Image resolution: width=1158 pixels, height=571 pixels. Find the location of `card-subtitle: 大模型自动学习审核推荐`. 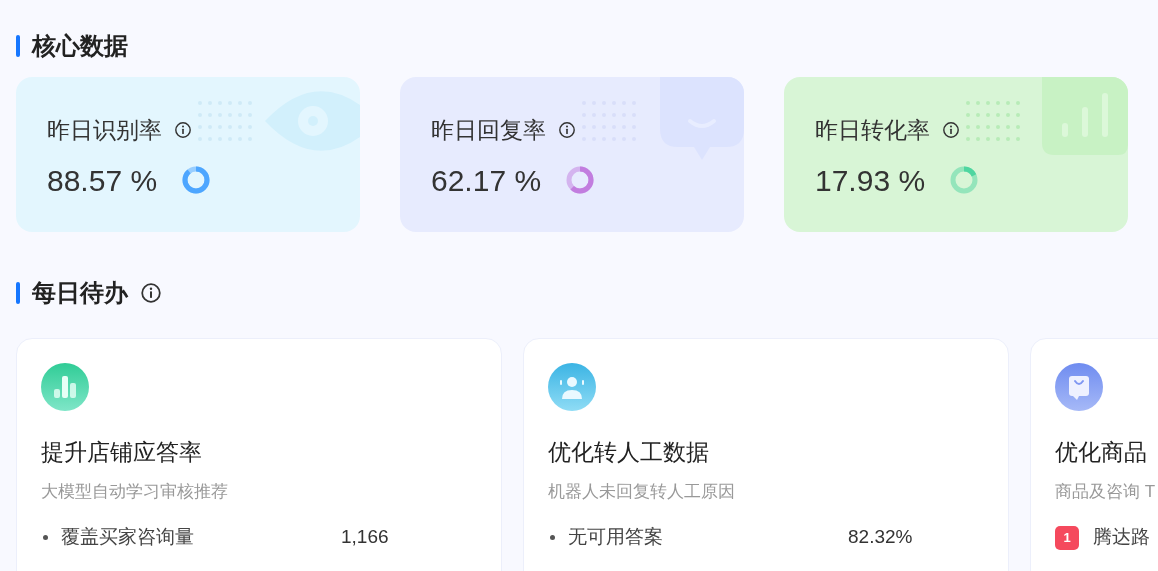

card-subtitle: 大模型自动学习审核推荐 is located at coordinates (134, 492).